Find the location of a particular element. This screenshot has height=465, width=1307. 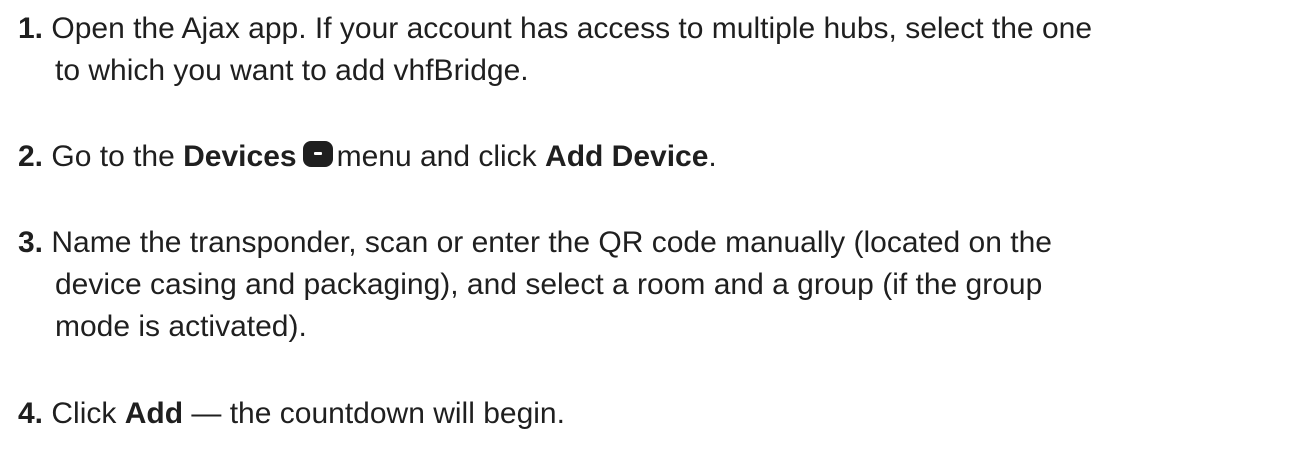

step-number: 1. is located at coordinates (30, 28).